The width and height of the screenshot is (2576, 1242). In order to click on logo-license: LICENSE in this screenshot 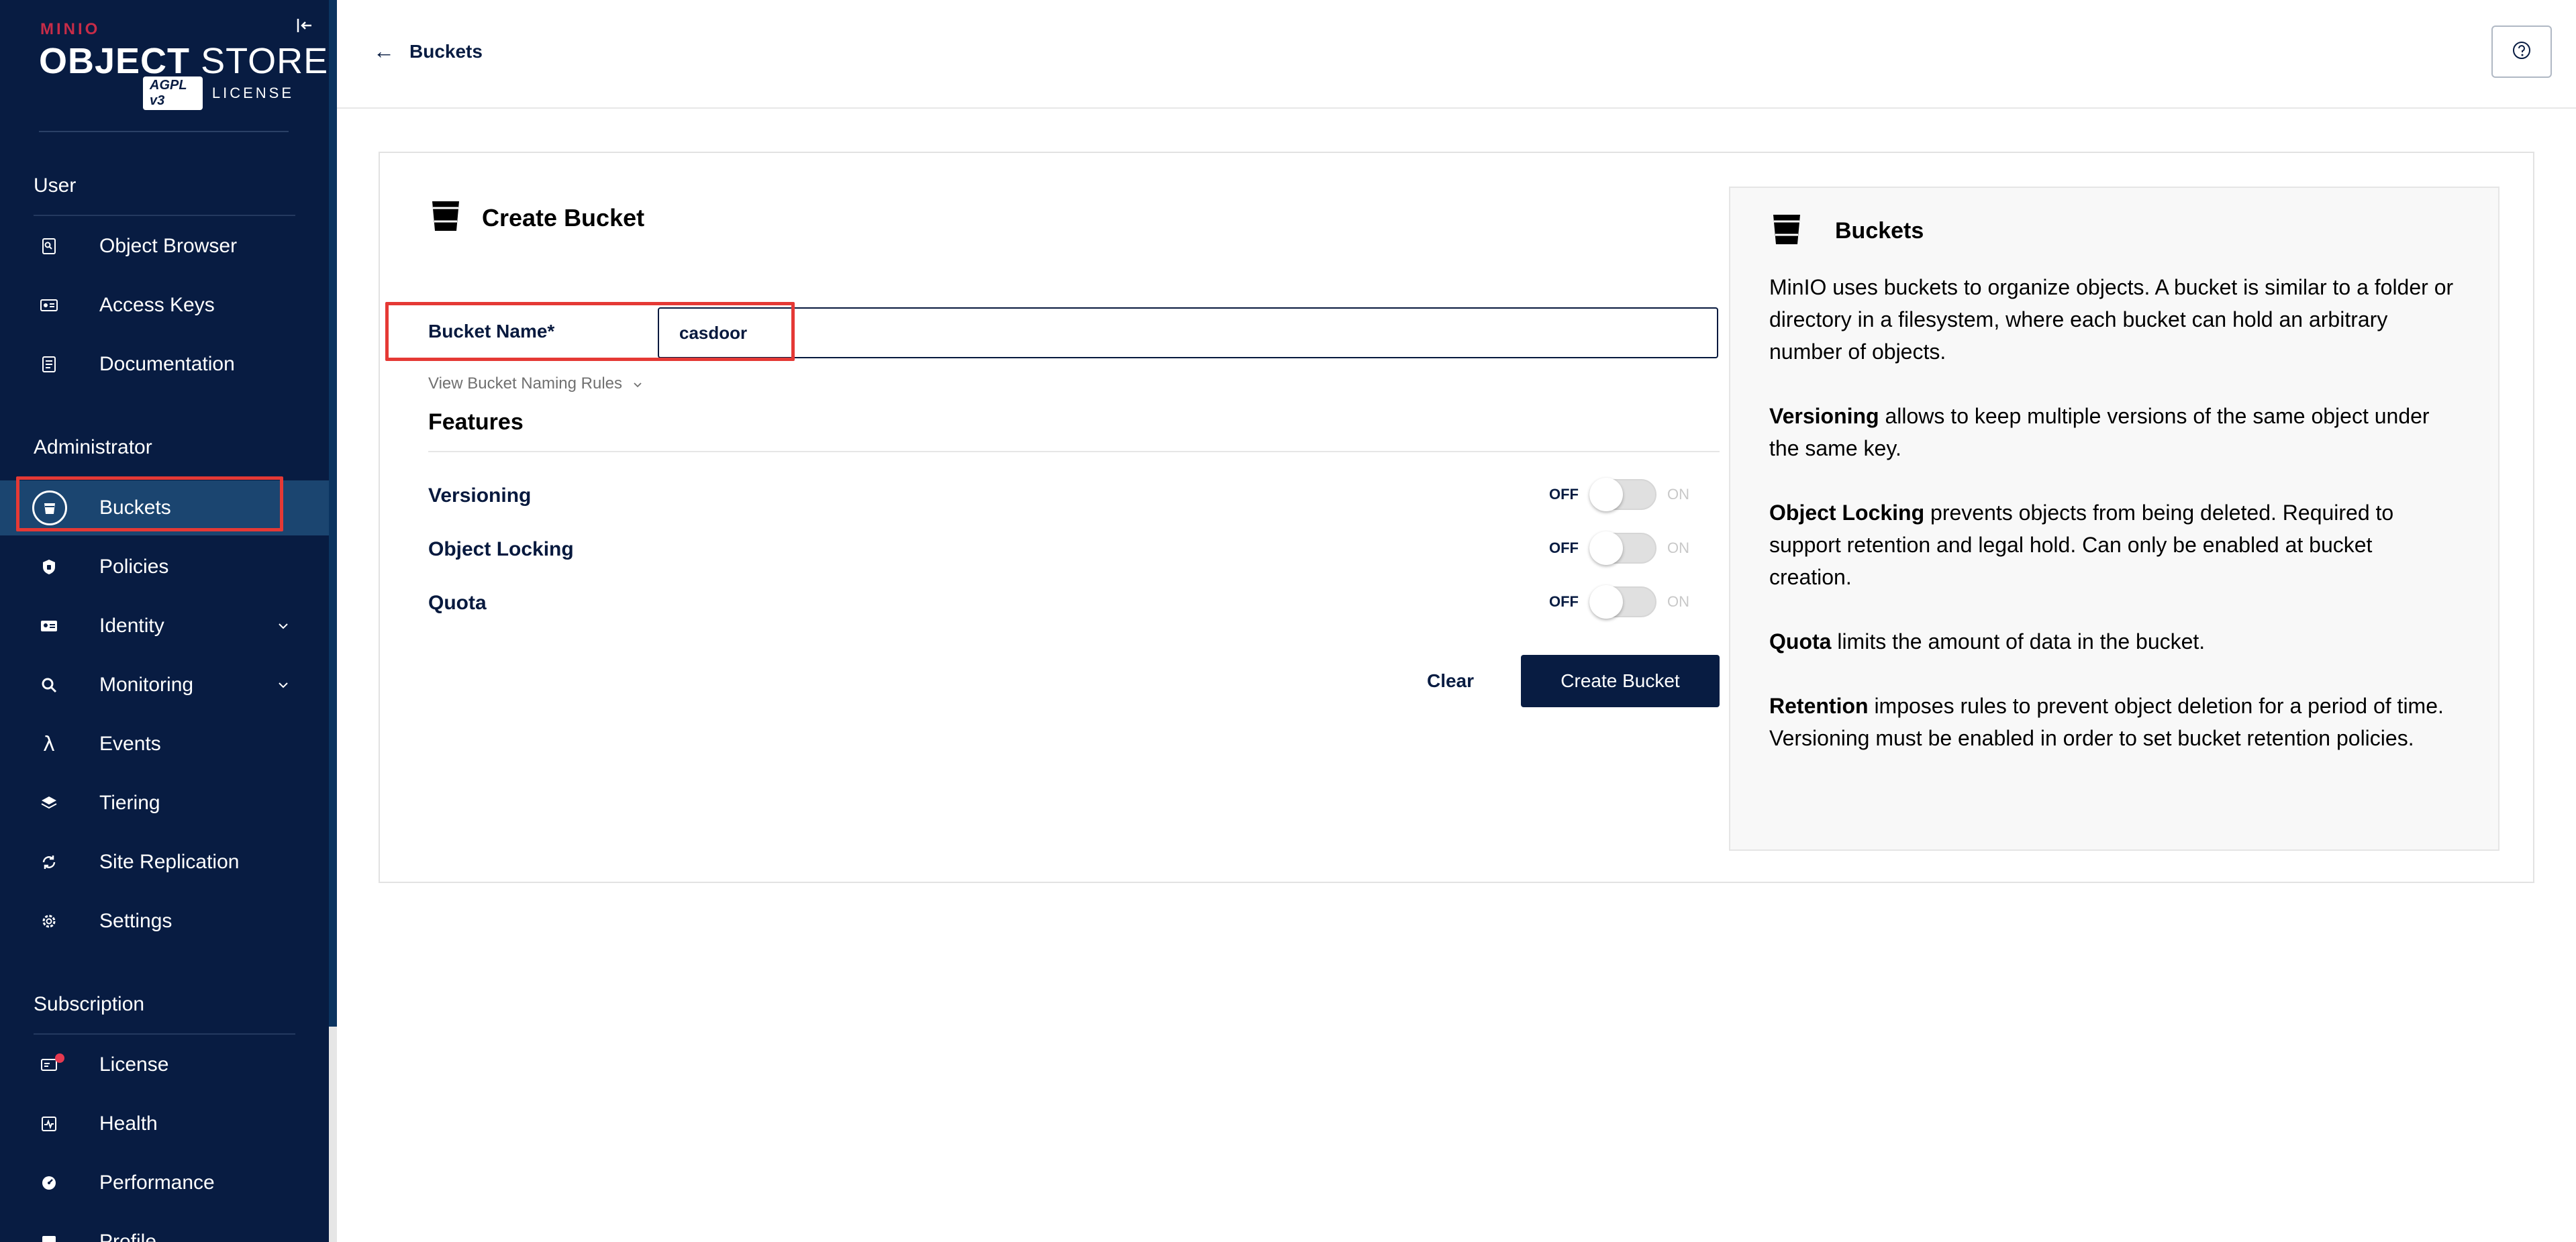, I will do `click(252, 93)`.